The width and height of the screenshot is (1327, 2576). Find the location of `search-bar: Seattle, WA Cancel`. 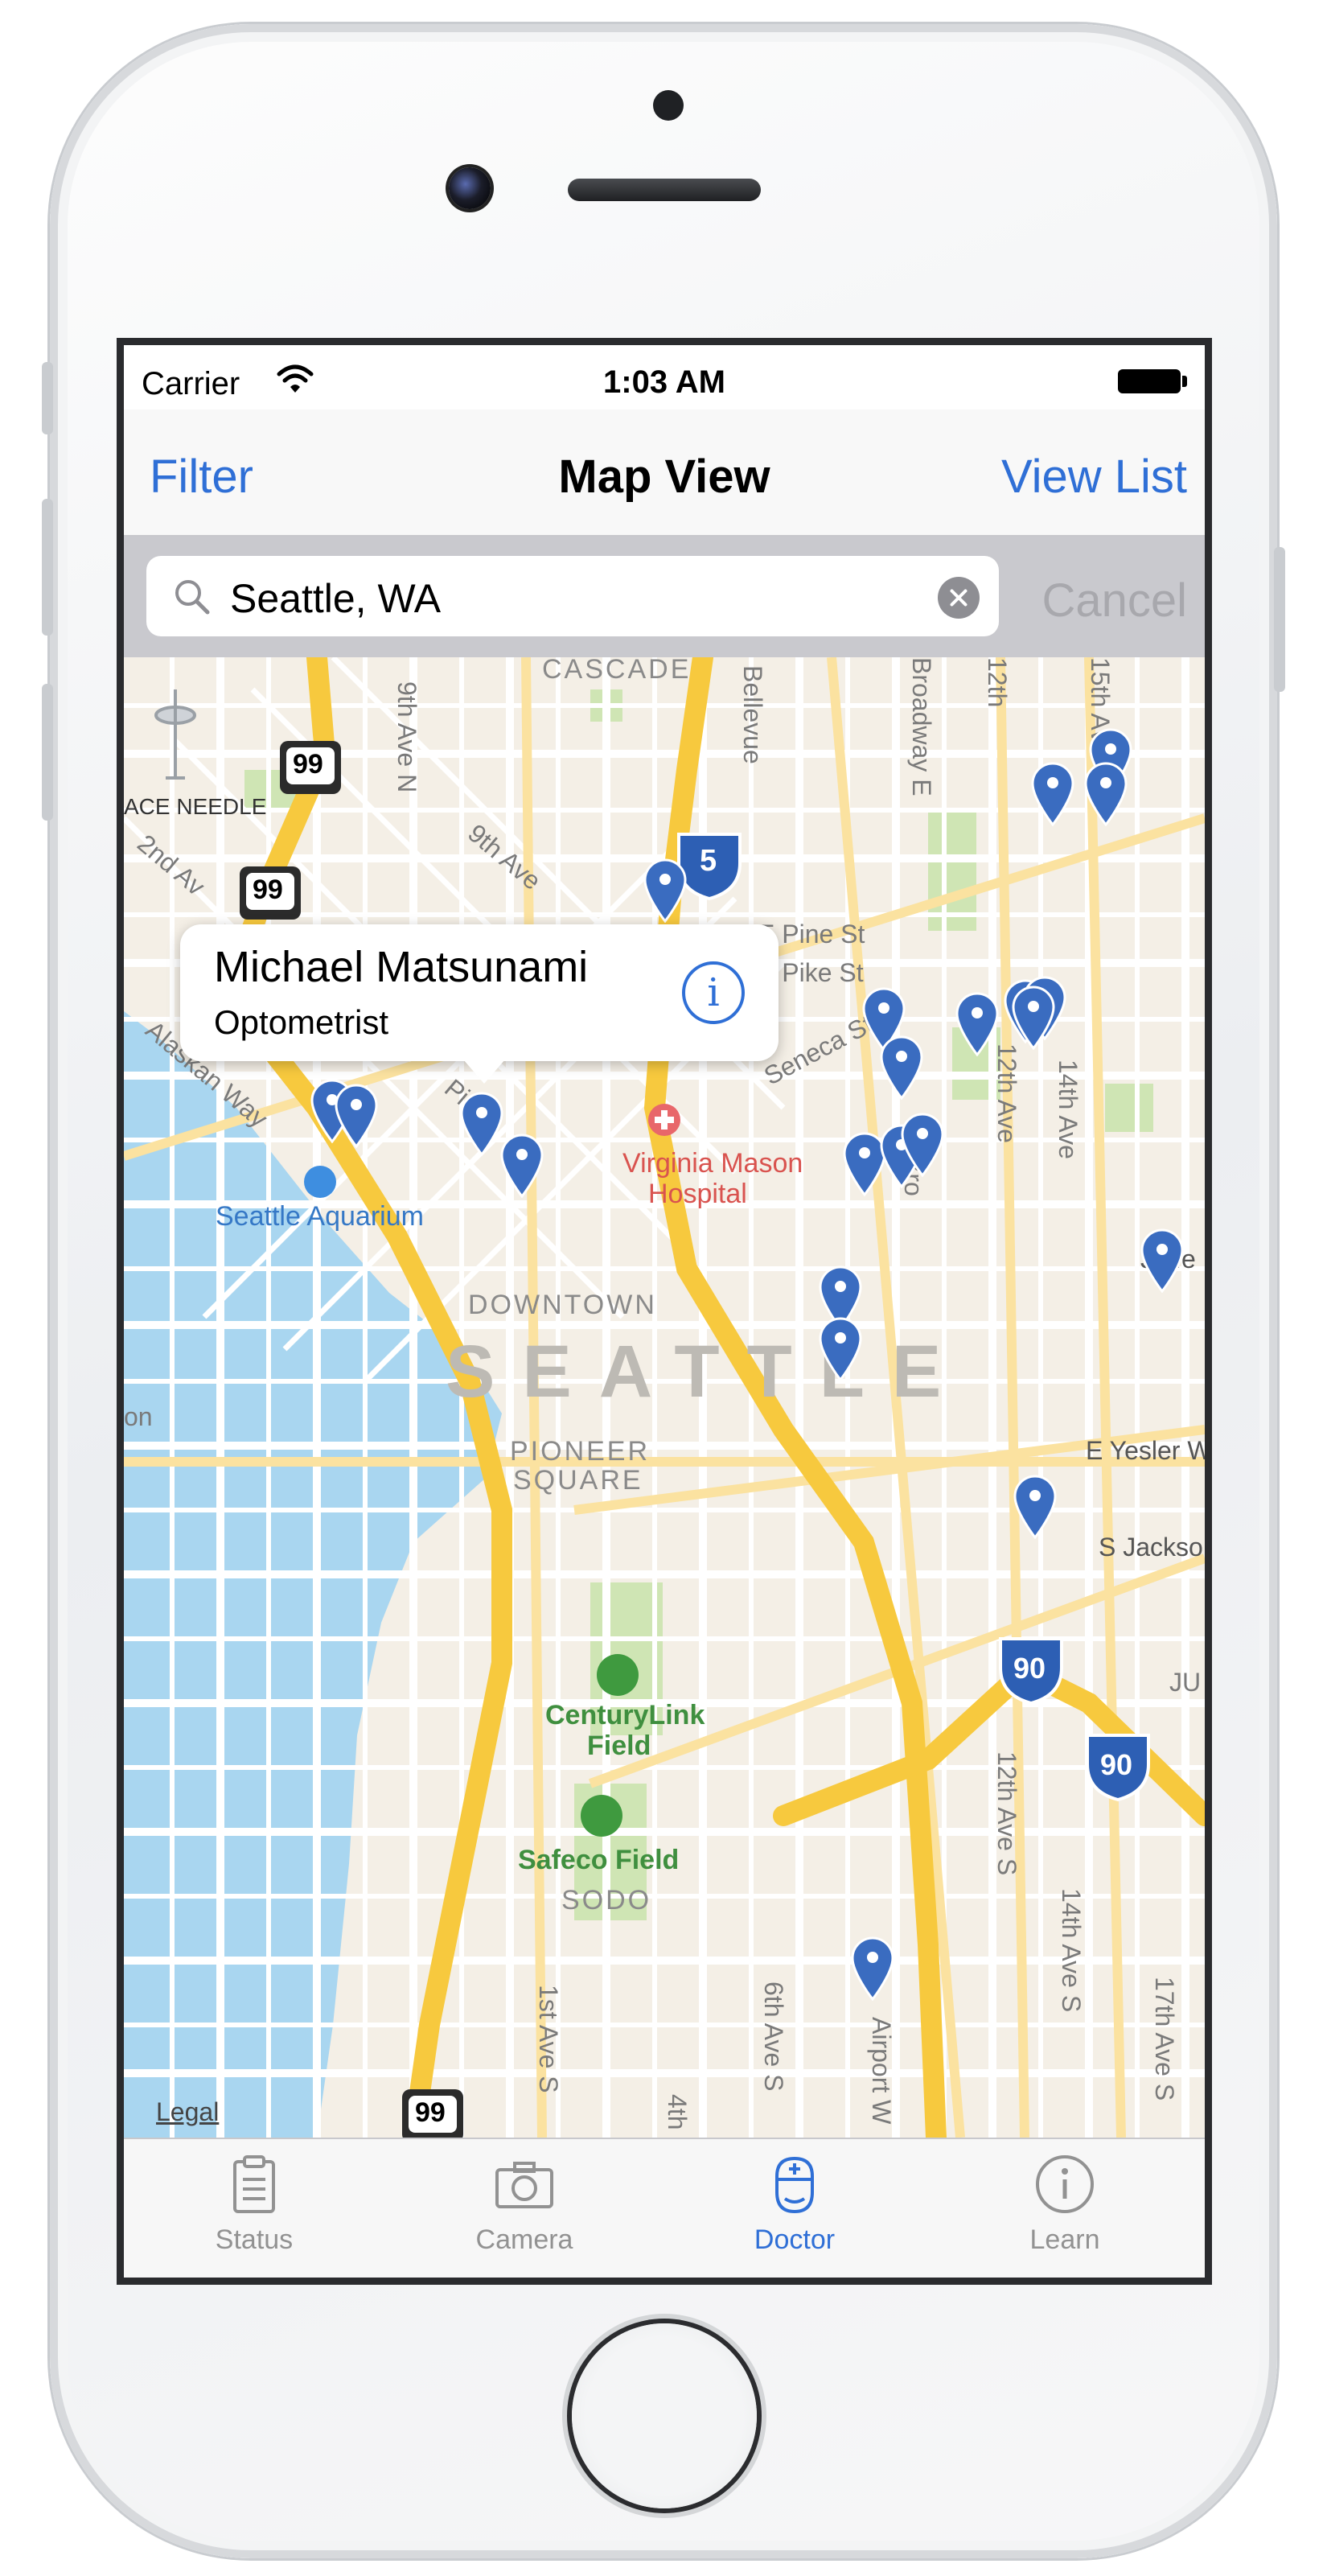

search-bar: Seattle, WA Cancel is located at coordinates (664, 597).